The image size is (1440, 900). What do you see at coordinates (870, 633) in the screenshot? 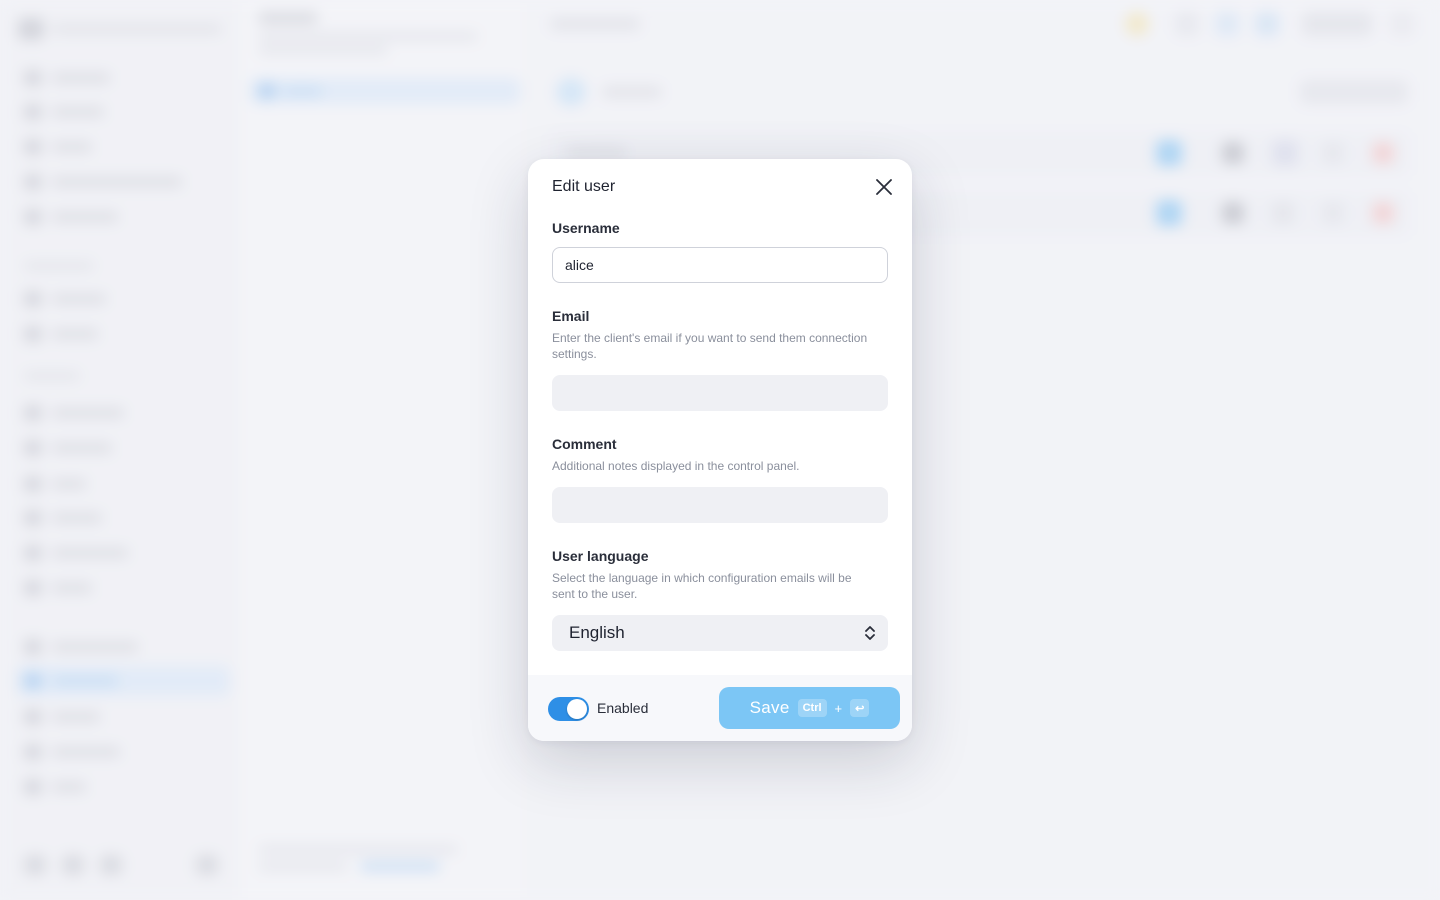
I see `chevron-up-down-icon` at bounding box center [870, 633].